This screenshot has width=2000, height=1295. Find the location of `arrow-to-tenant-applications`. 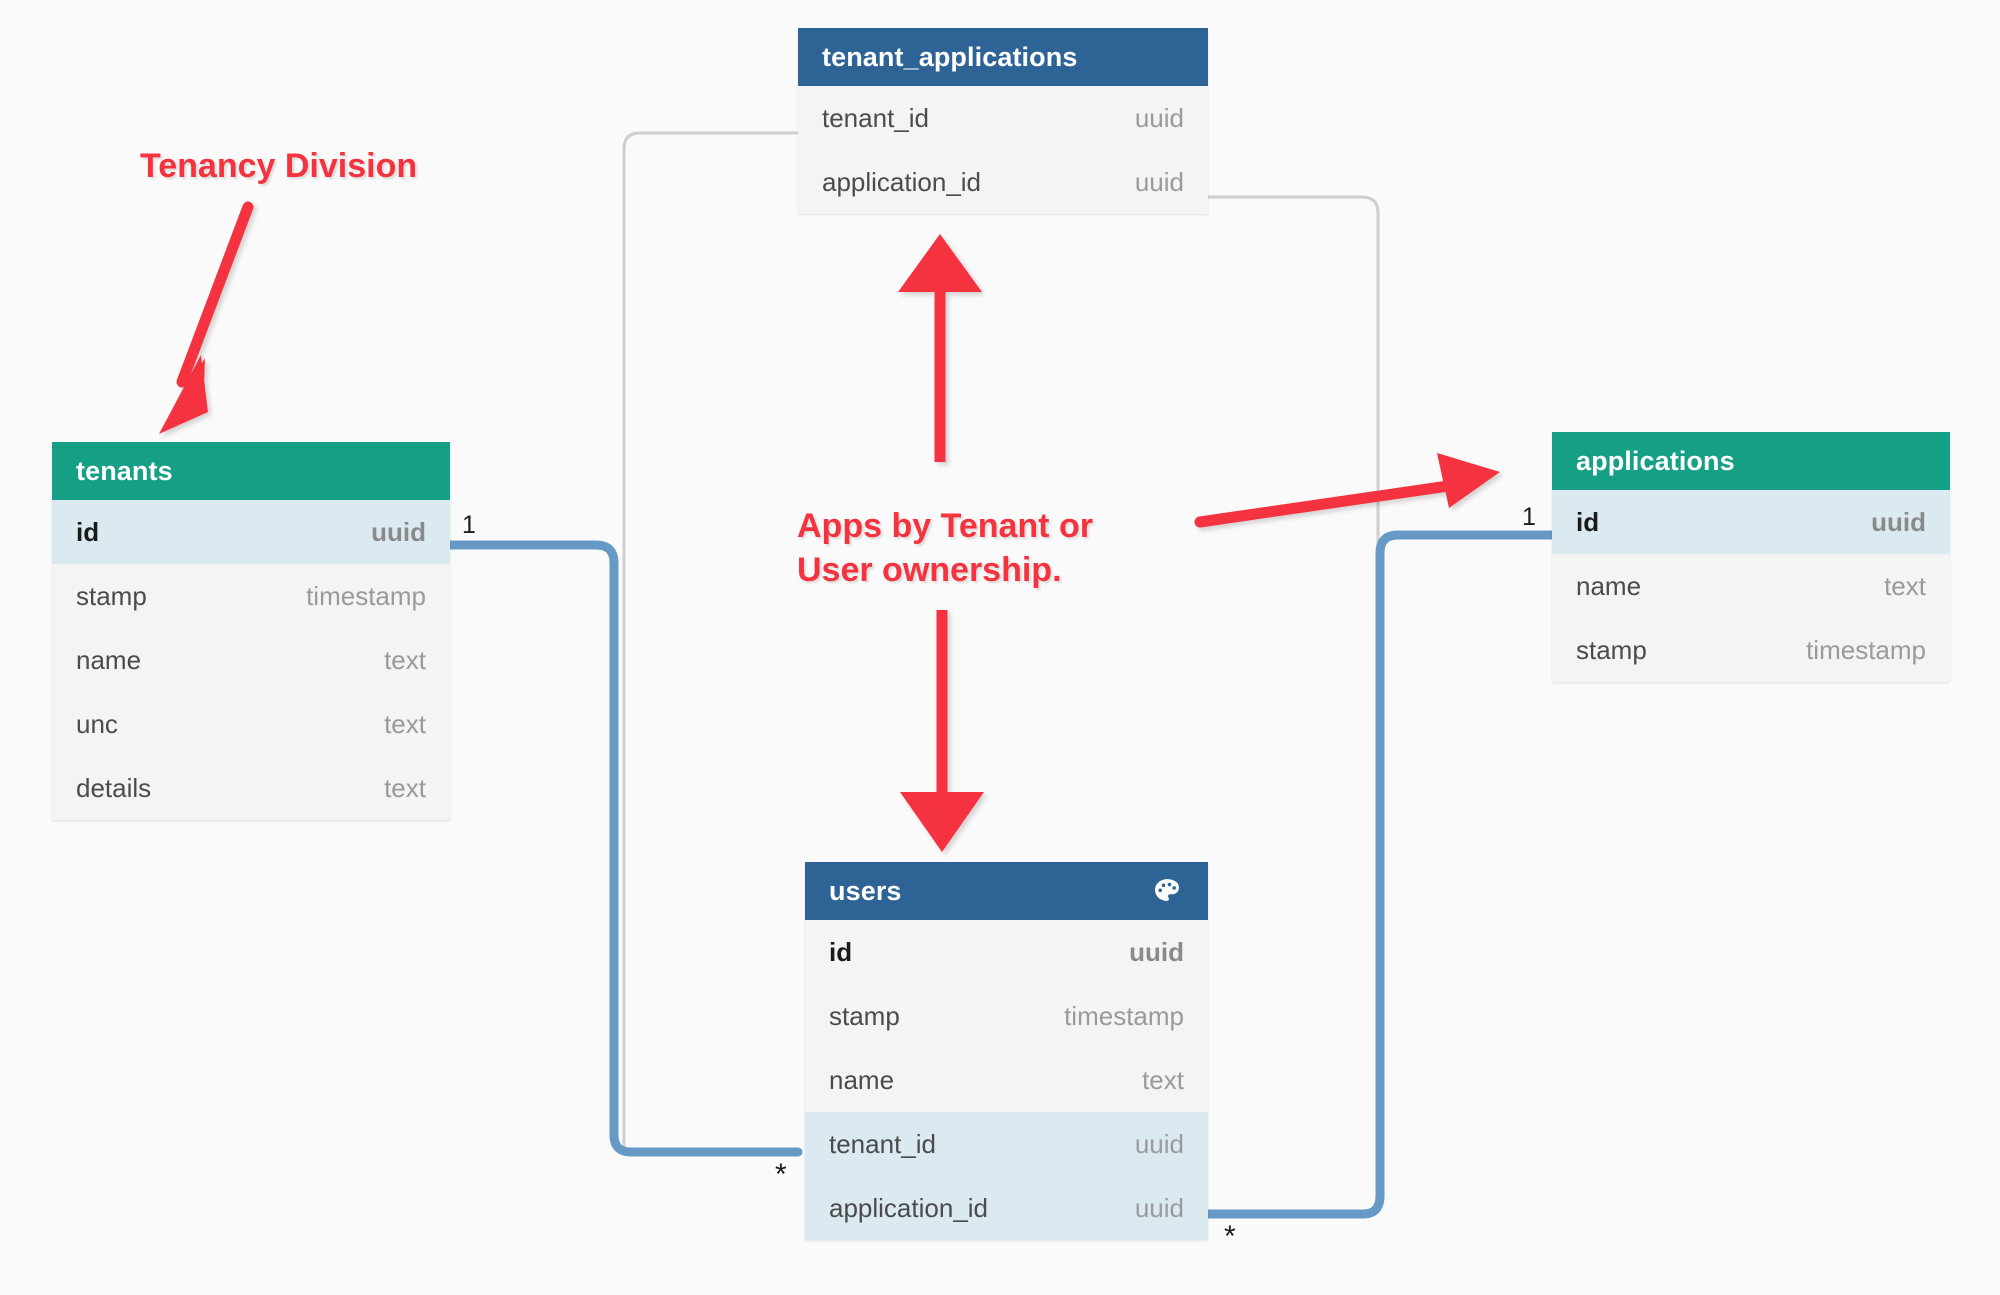

arrow-to-tenant-applications is located at coordinates (940, 348).